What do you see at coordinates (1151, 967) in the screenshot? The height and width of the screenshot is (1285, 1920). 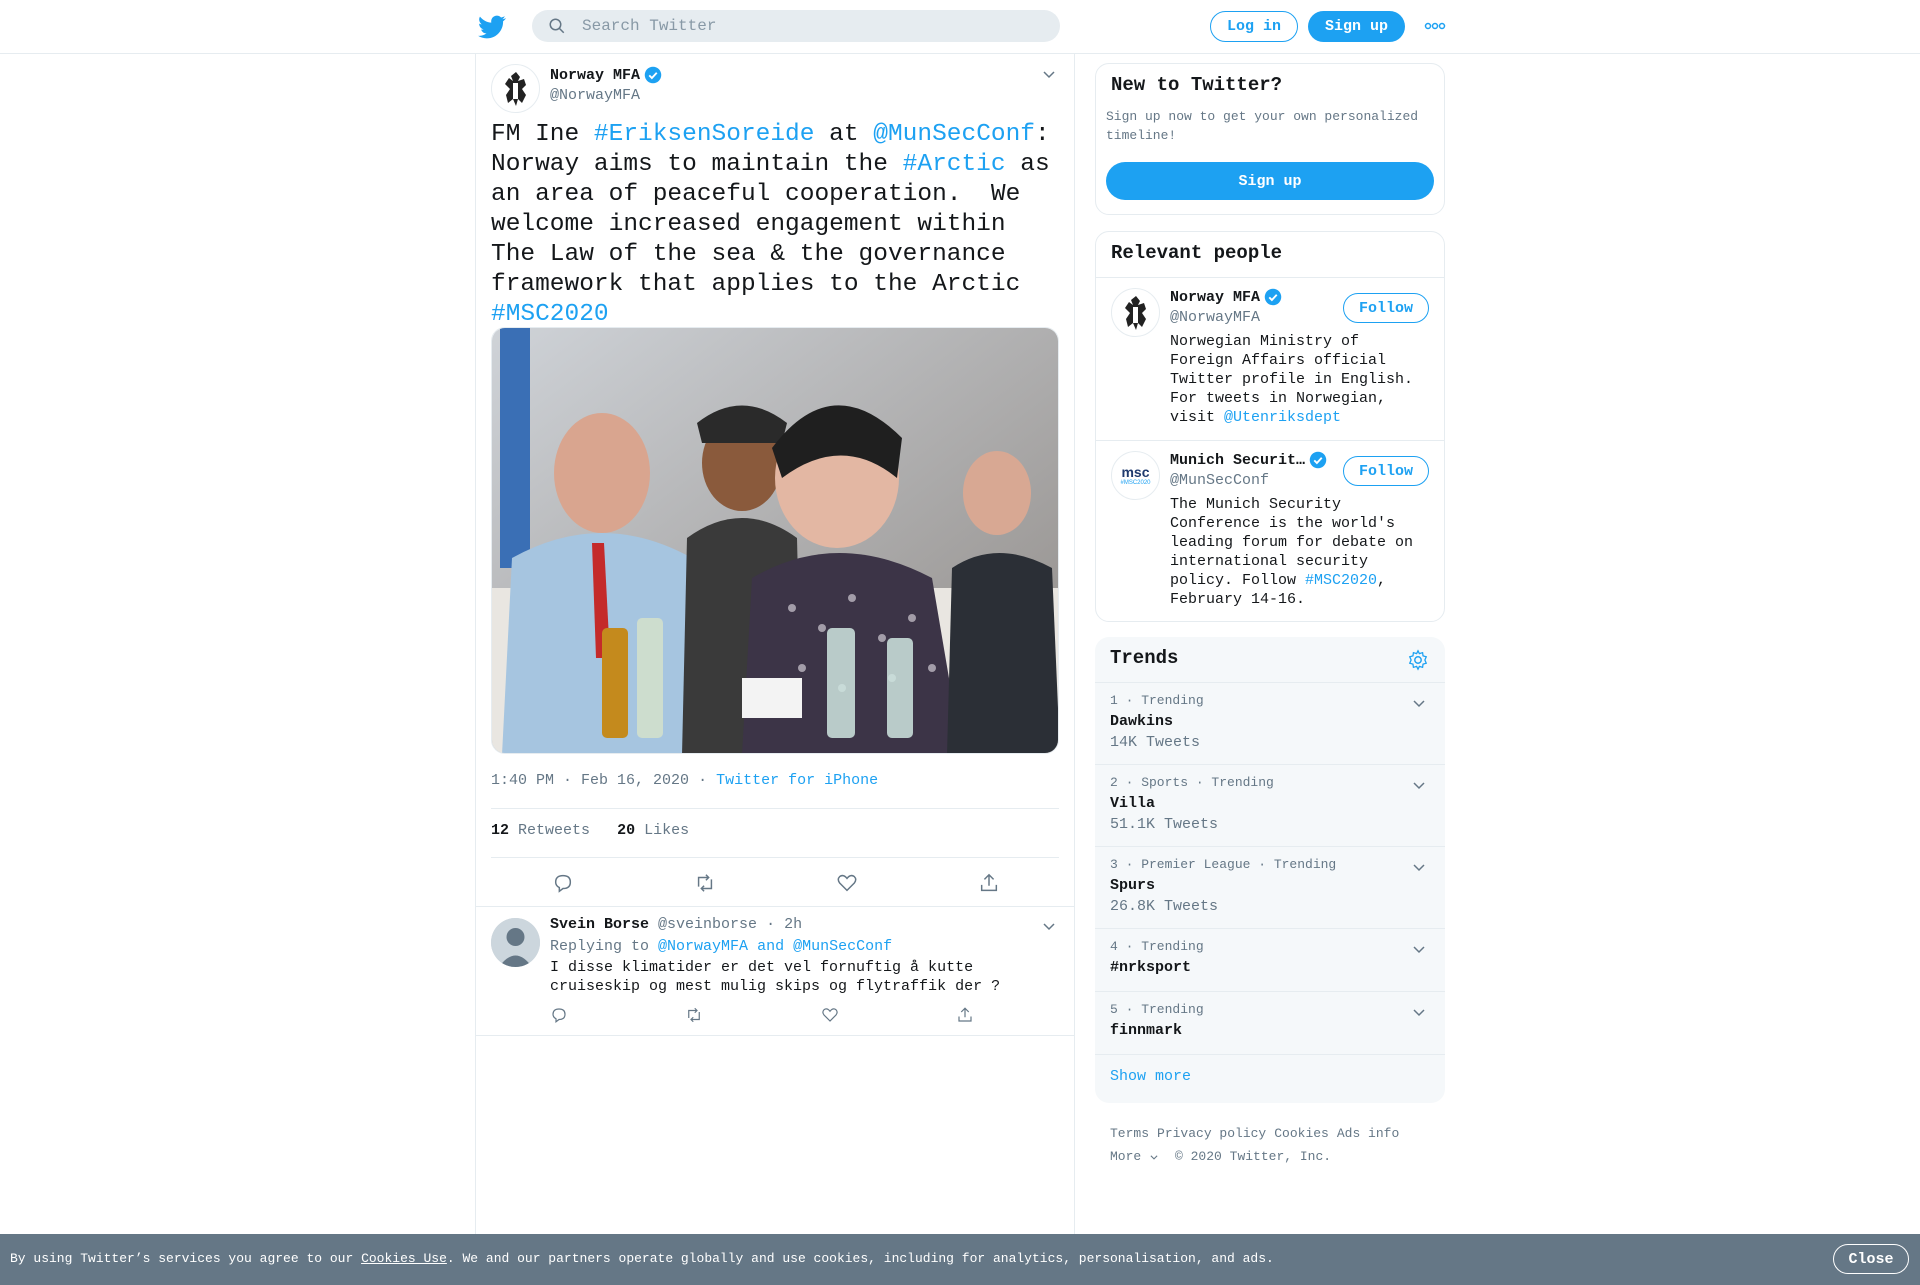 I see `trend-name: #nrksport` at bounding box center [1151, 967].